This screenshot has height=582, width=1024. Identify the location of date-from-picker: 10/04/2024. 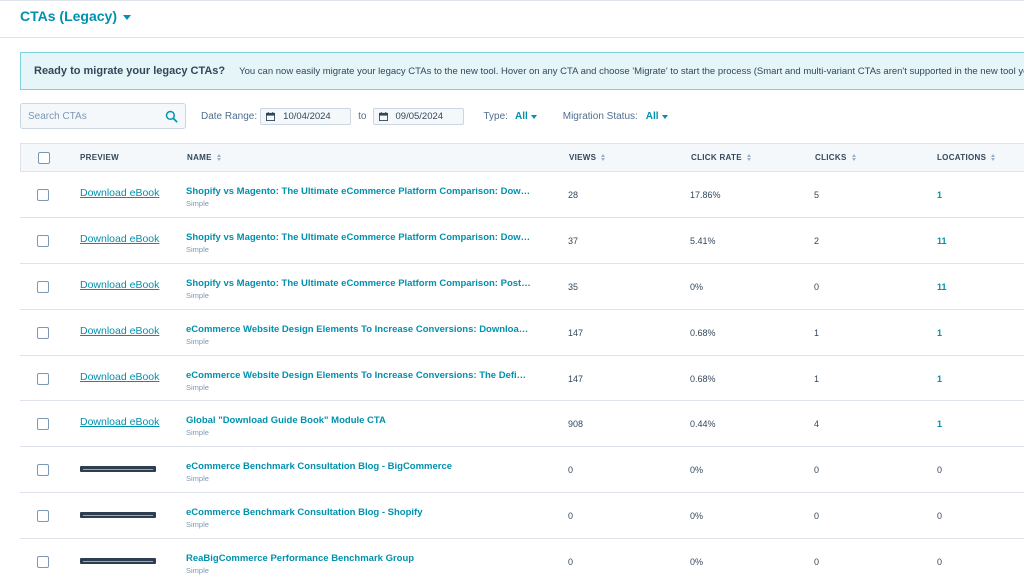
(306, 116).